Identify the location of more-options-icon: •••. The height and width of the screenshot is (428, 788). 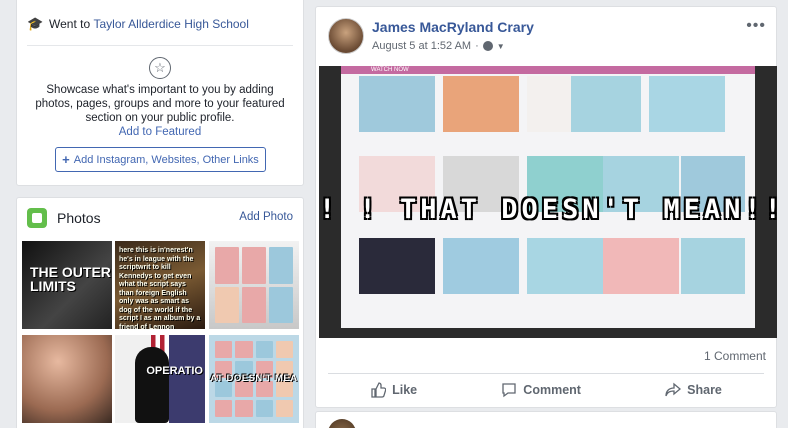
(756, 26).